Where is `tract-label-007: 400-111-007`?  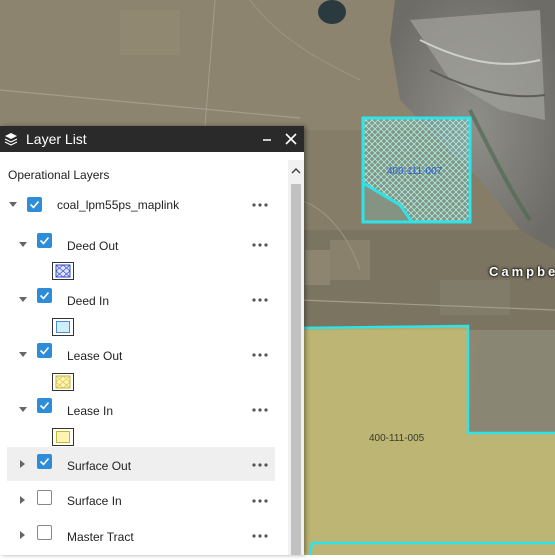
tract-label-007: 400-111-007 is located at coordinates (415, 171).